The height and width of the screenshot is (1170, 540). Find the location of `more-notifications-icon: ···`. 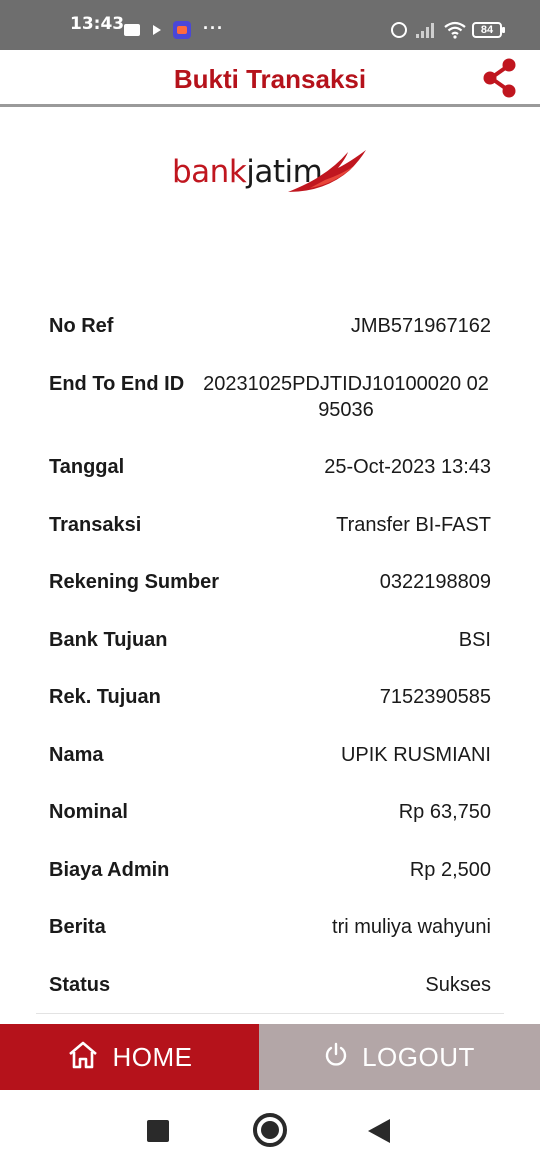

more-notifications-icon: ··· is located at coordinates (213, 28).